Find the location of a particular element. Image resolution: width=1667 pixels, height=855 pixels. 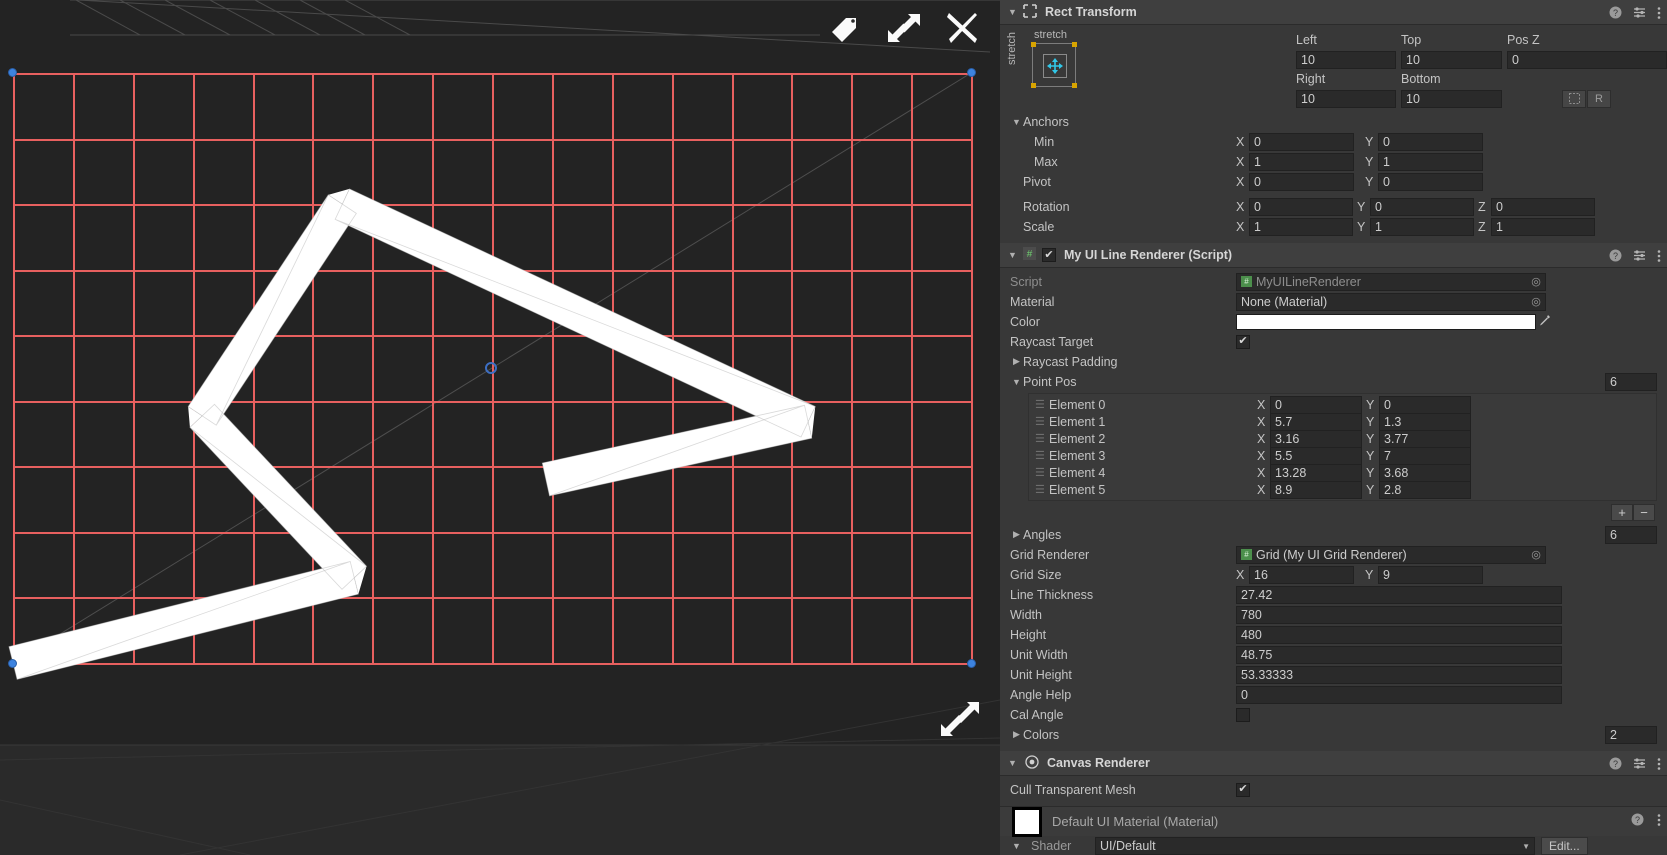

unit-height-field: 53.33333 is located at coordinates (1399, 674).